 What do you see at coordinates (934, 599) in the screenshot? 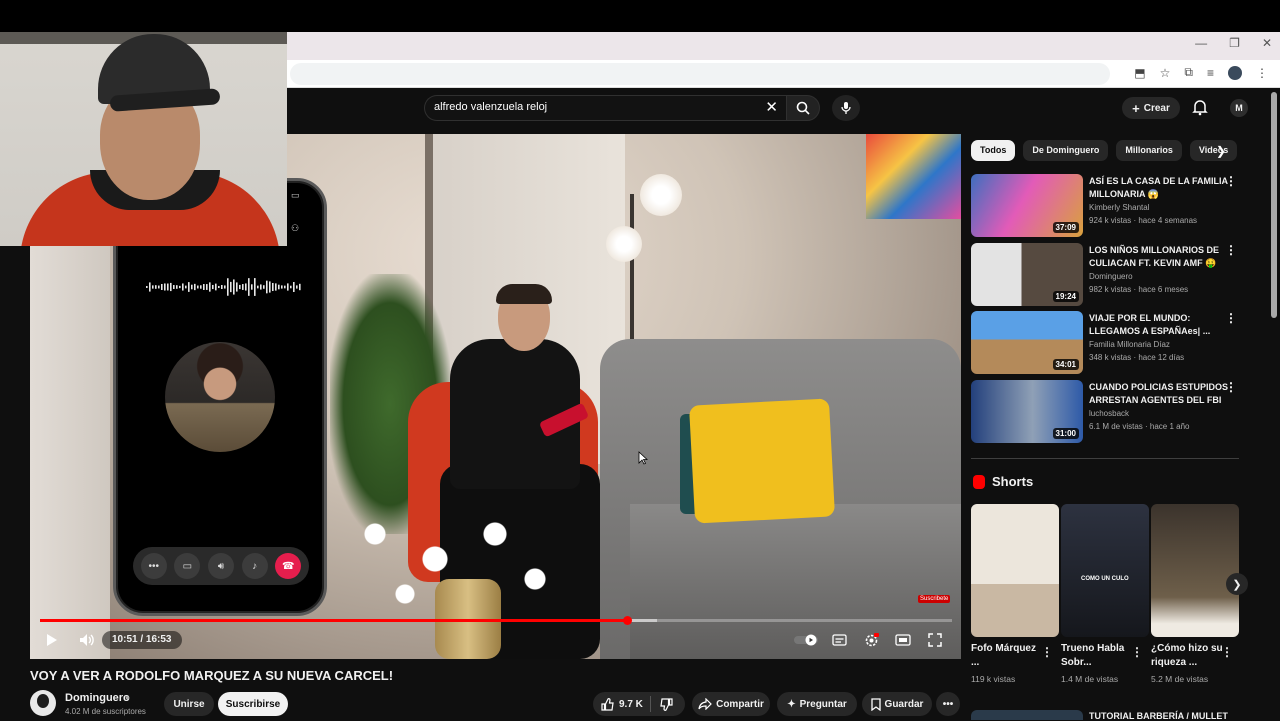
I see `subscribe-watermark: Suscribete` at bounding box center [934, 599].